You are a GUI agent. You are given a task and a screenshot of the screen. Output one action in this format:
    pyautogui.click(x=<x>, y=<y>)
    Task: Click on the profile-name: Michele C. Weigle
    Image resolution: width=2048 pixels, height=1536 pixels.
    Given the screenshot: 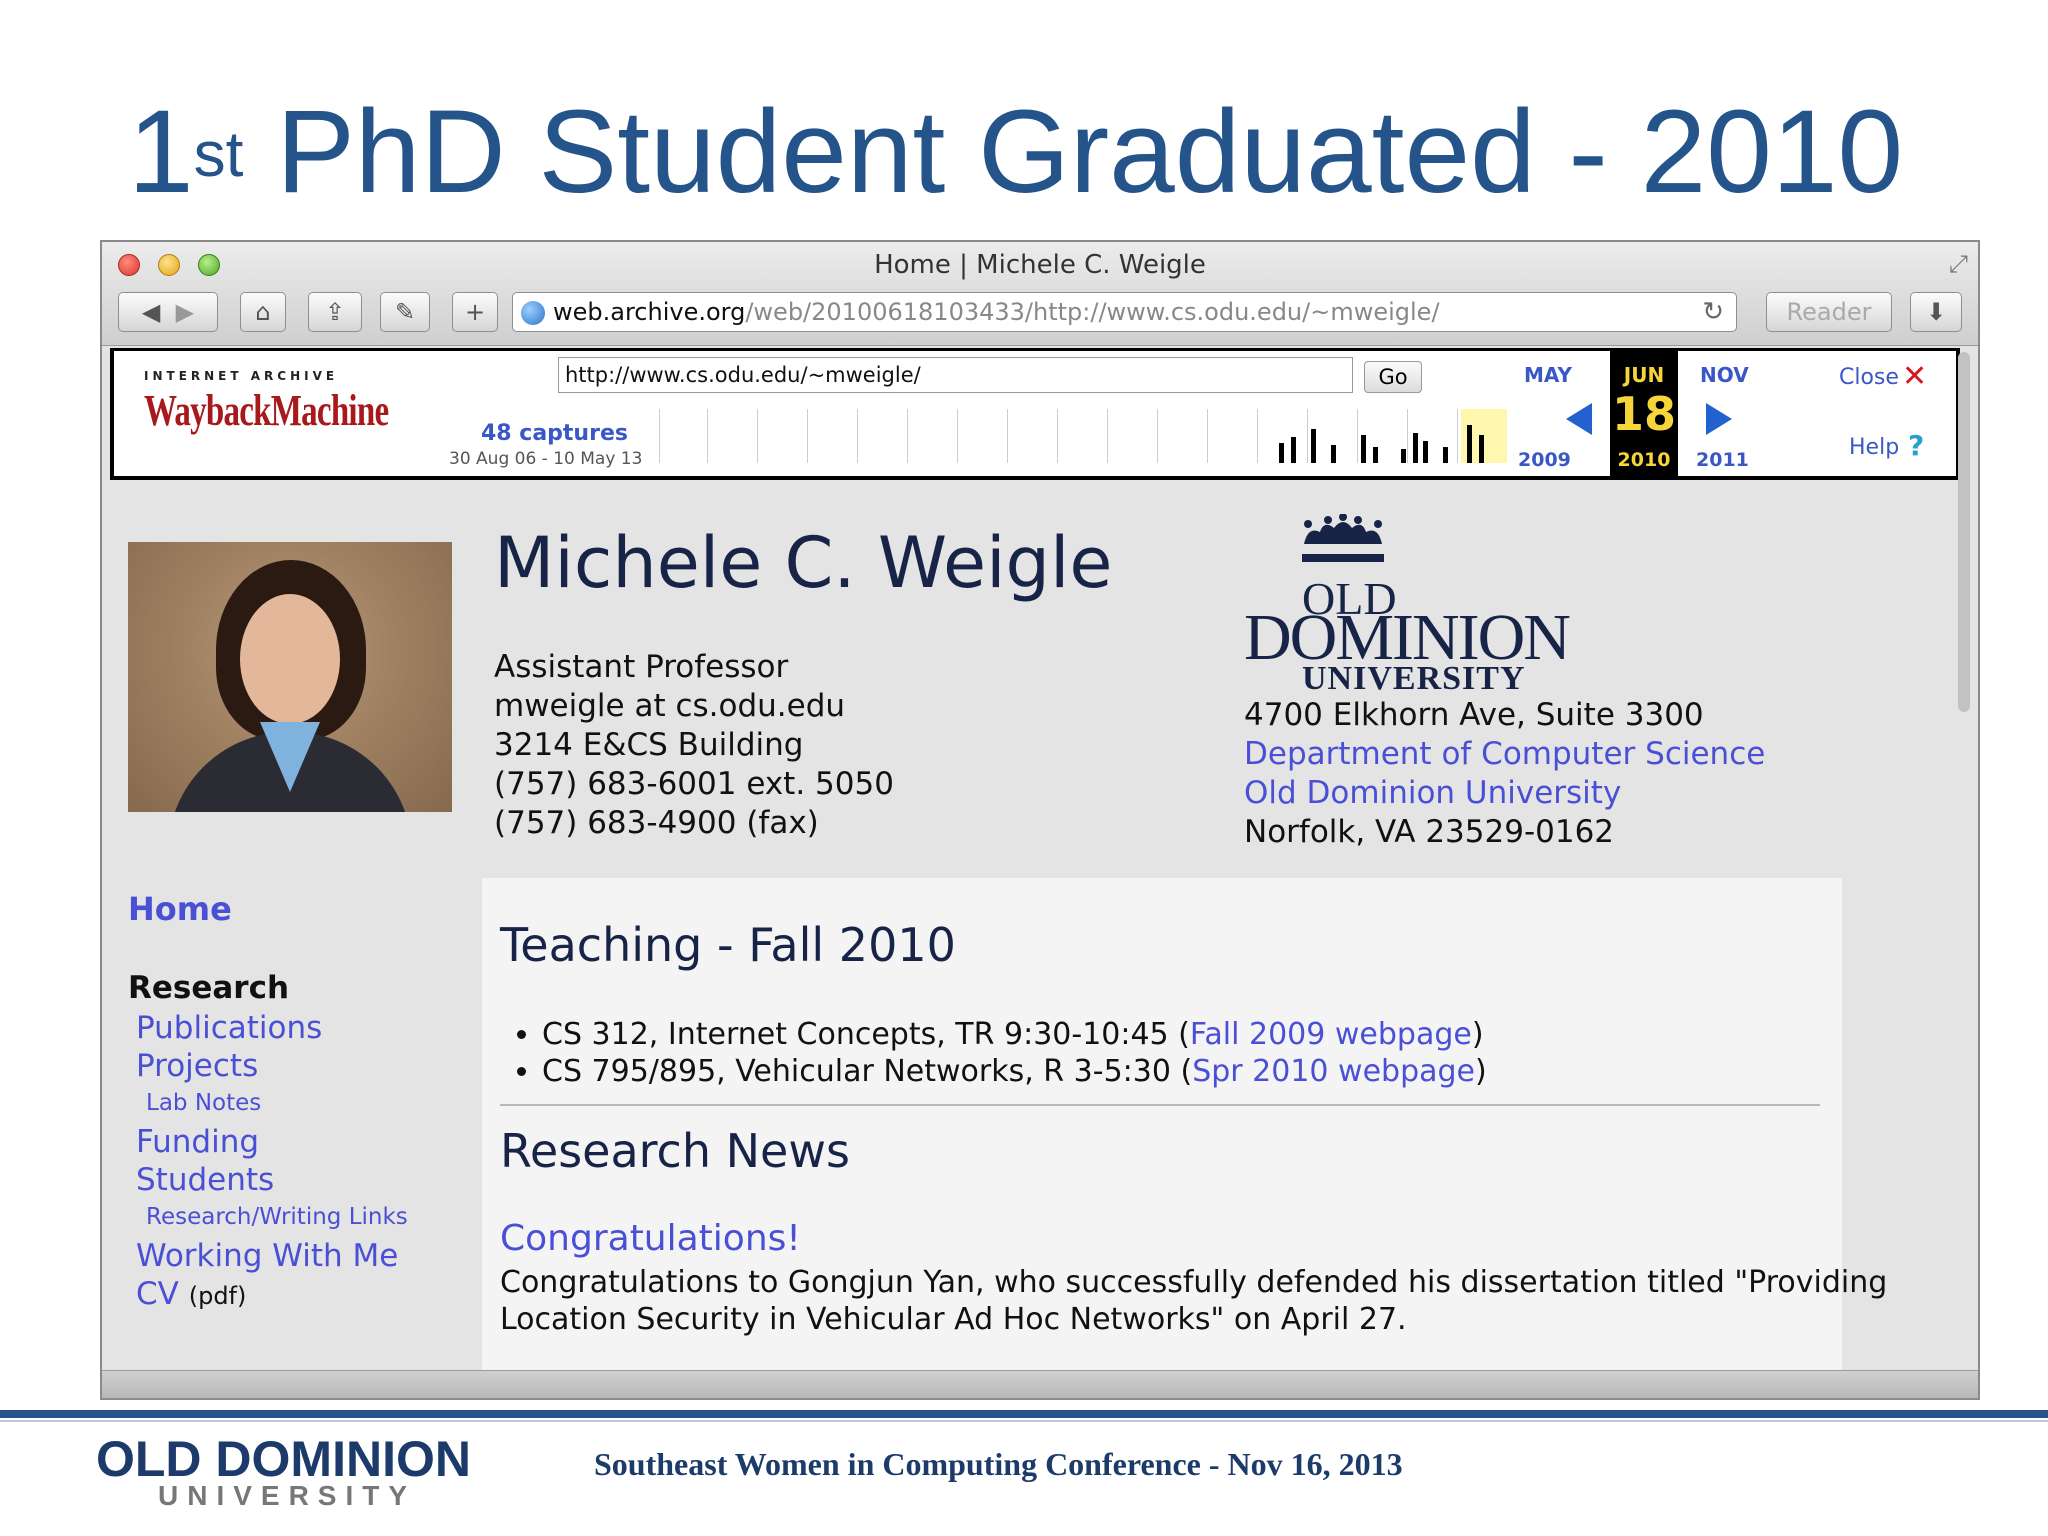 What is the action you would take?
    pyautogui.click(x=803, y=563)
    